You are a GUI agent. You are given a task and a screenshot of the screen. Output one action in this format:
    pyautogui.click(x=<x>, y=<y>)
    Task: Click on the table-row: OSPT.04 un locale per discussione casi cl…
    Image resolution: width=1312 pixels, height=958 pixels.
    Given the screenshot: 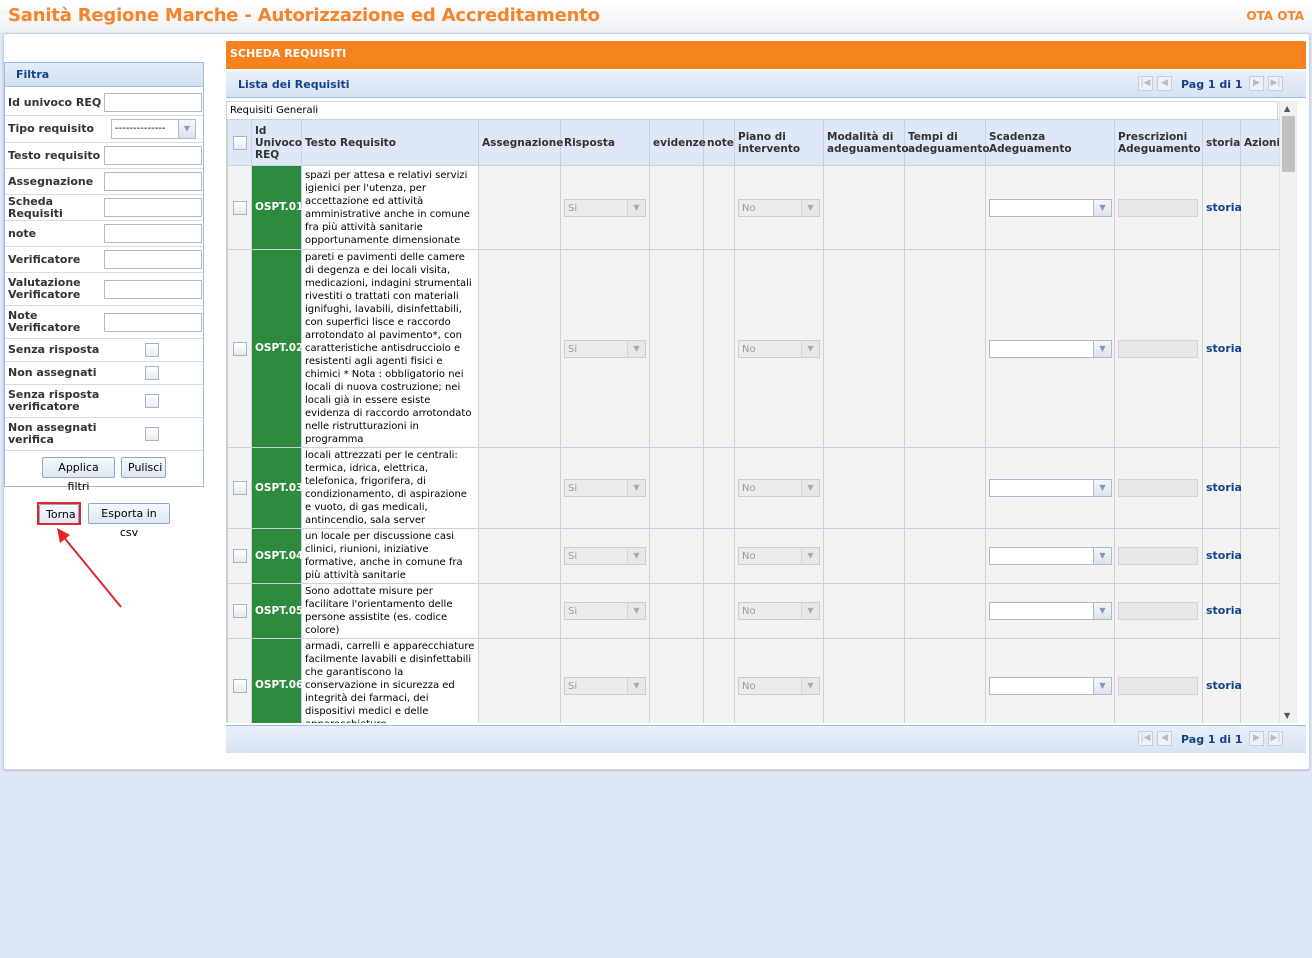 What is the action you would take?
    pyautogui.click(x=753, y=556)
    